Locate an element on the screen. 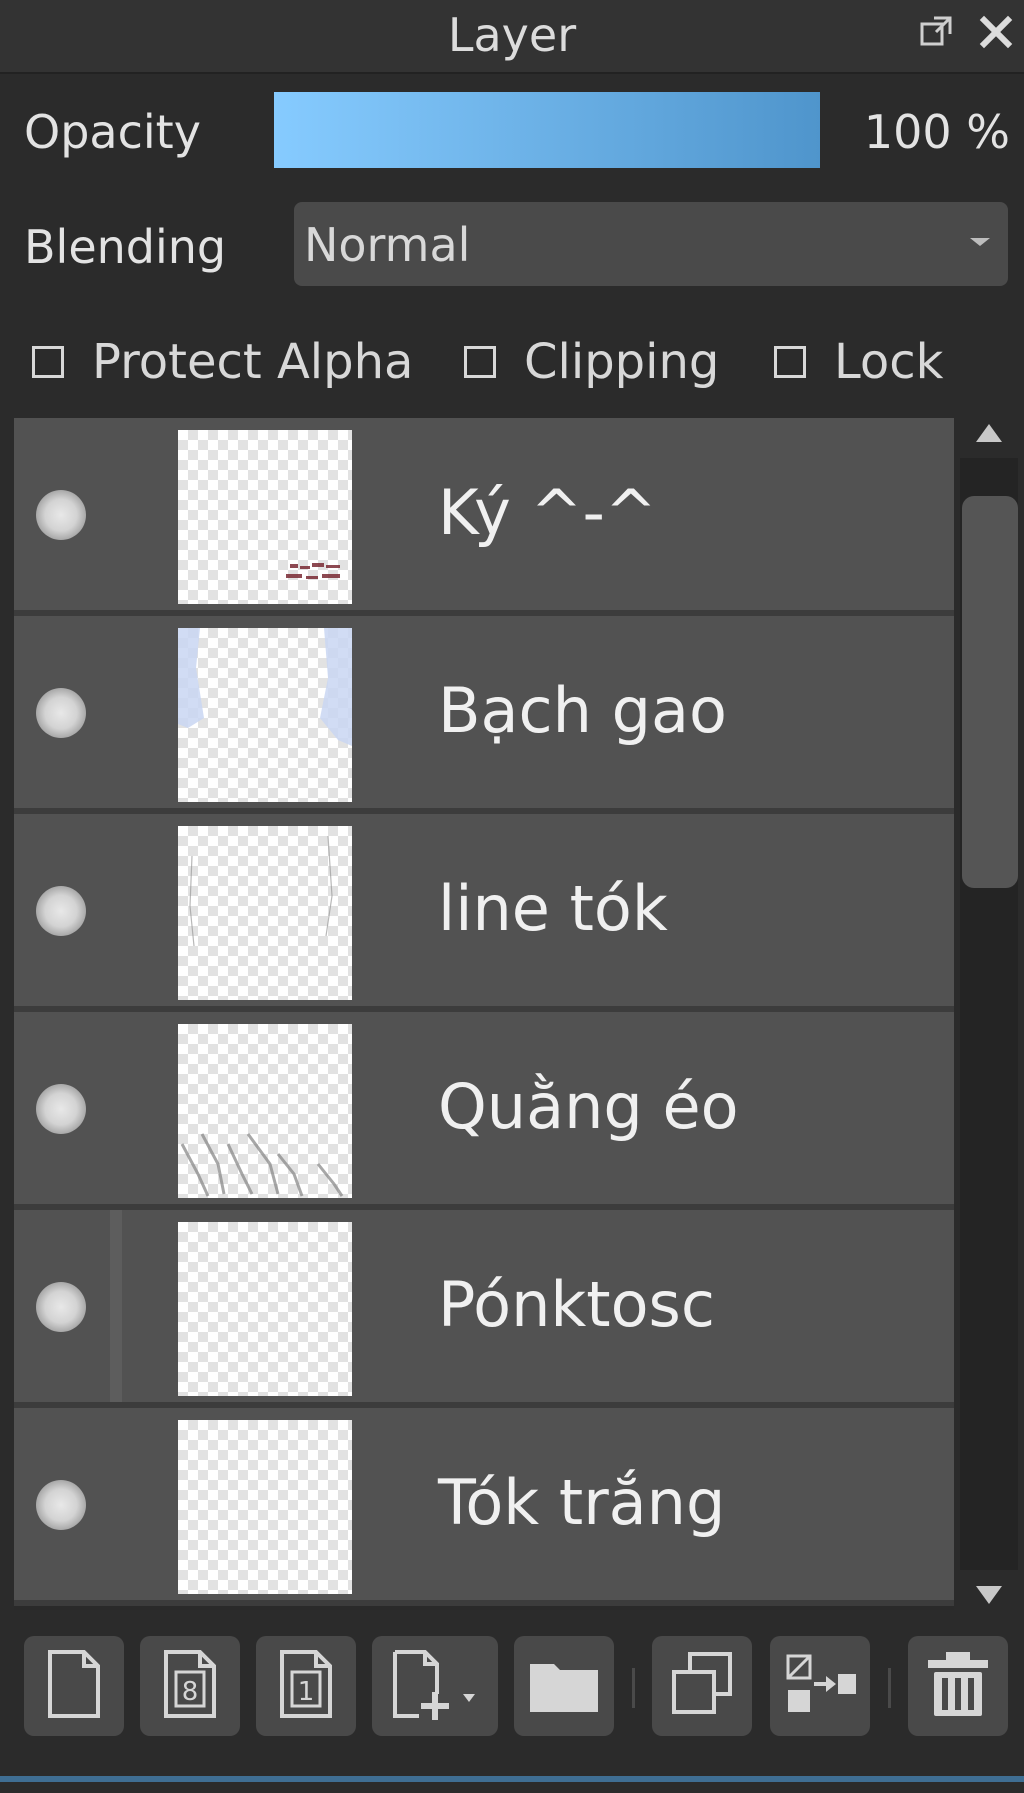 Image resolution: width=1024 pixels, height=1793 pixels. clipping-label: Clipping is located at coordinates (622, 362).